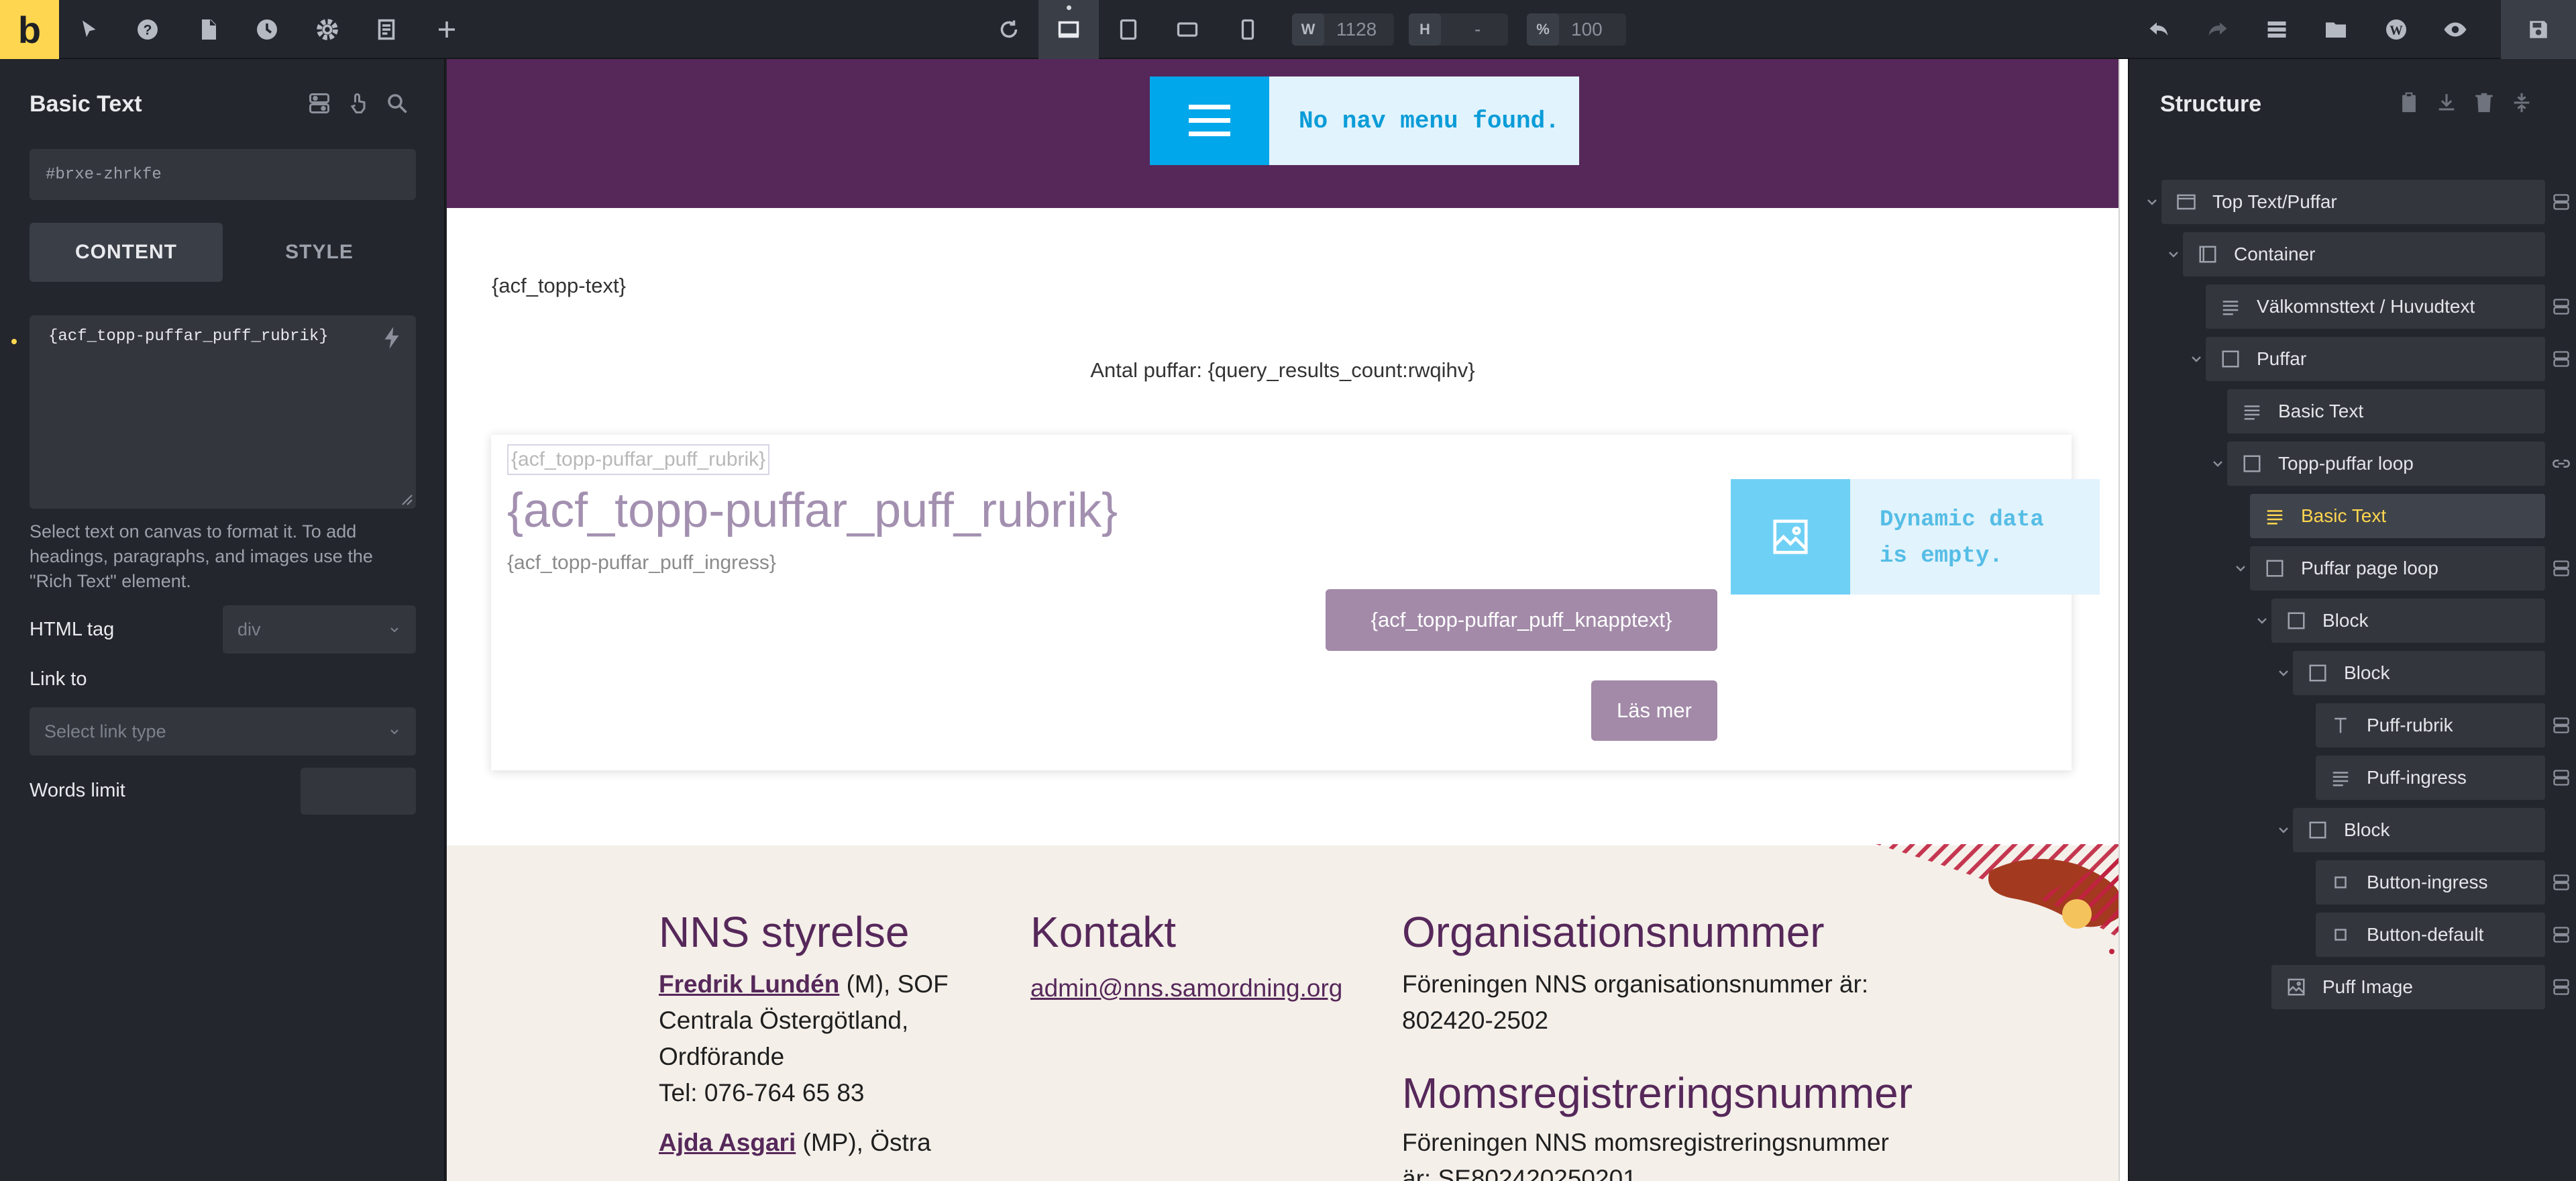 This screenshot has height=1181, width=2576. What do you see at coordinates (86, 104) in the screenshot?
I see `panel-title: Basic Text` at bounding box center [86, 104].